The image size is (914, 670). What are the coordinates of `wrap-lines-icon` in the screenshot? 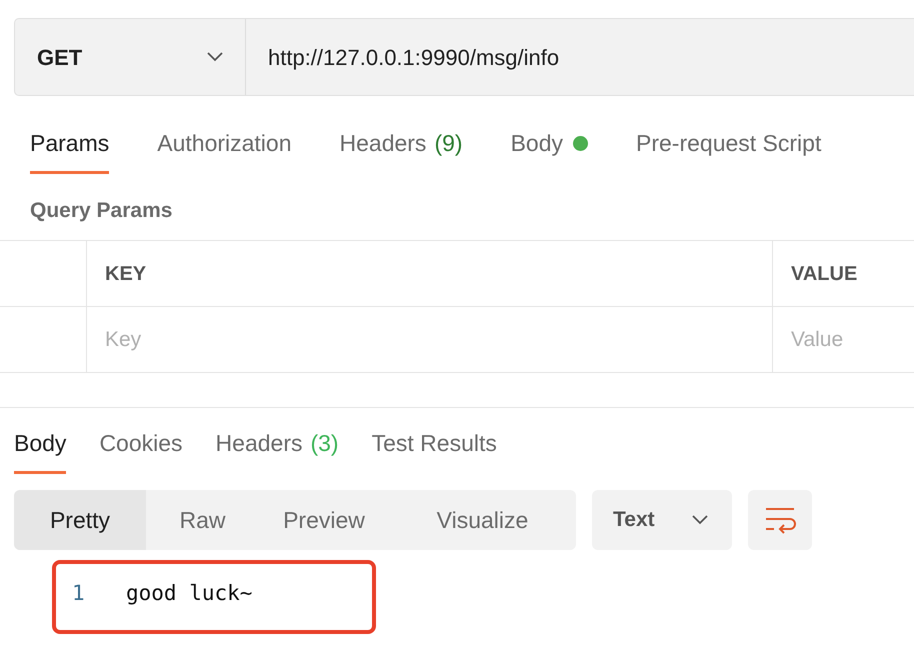 It's located at (780, 520).